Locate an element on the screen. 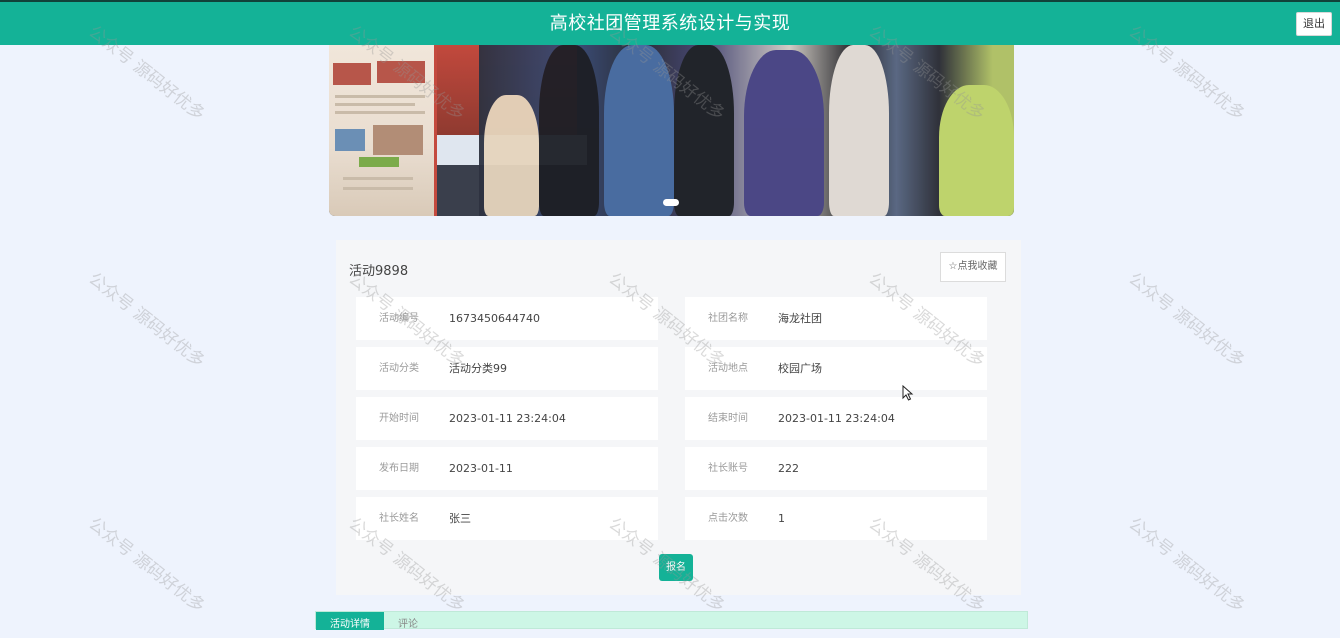 This screenshot has height=638, width=1340. page-title: 高校社团管理系统设计与实现 is located at coordinates (670, 23).